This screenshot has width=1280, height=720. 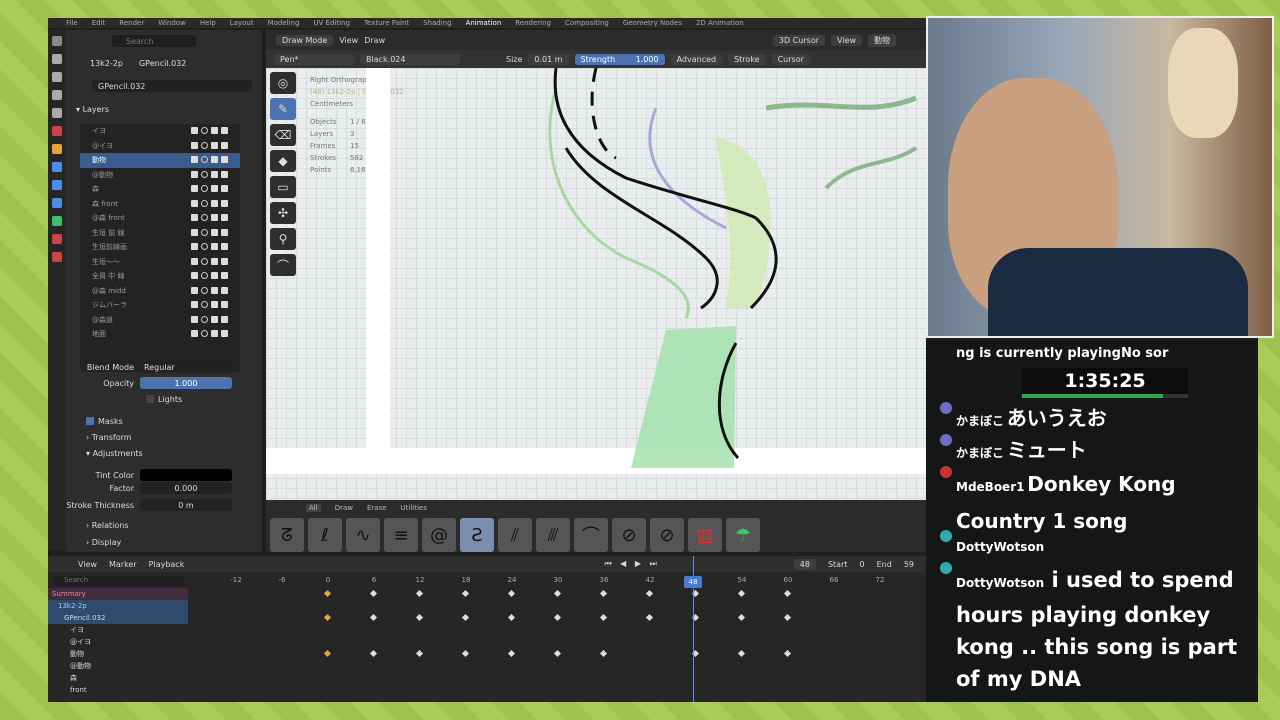 I want to click on layer-row: 全員 中 線, so click(x=160, y=276).